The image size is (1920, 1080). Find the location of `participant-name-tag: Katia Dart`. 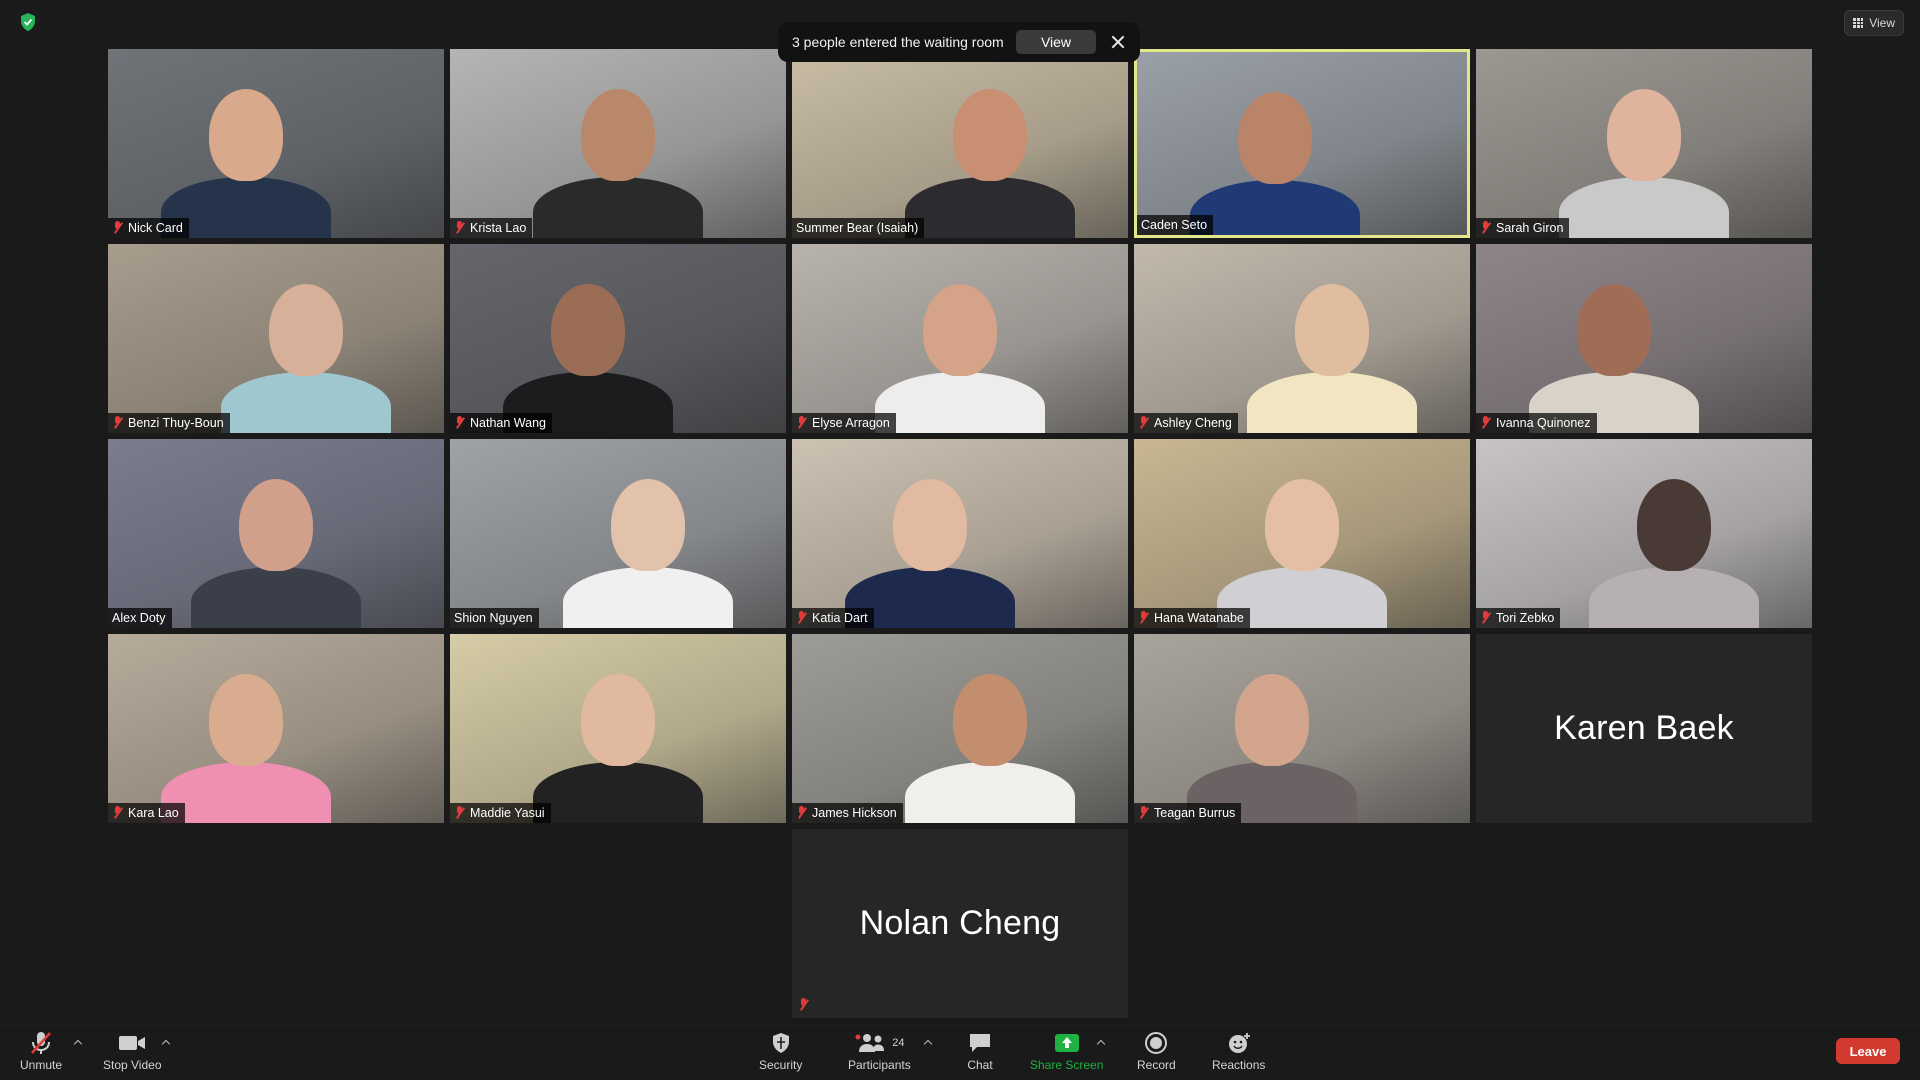

participant-name-tag: Katia Dart is located at coordinates (833, 618).